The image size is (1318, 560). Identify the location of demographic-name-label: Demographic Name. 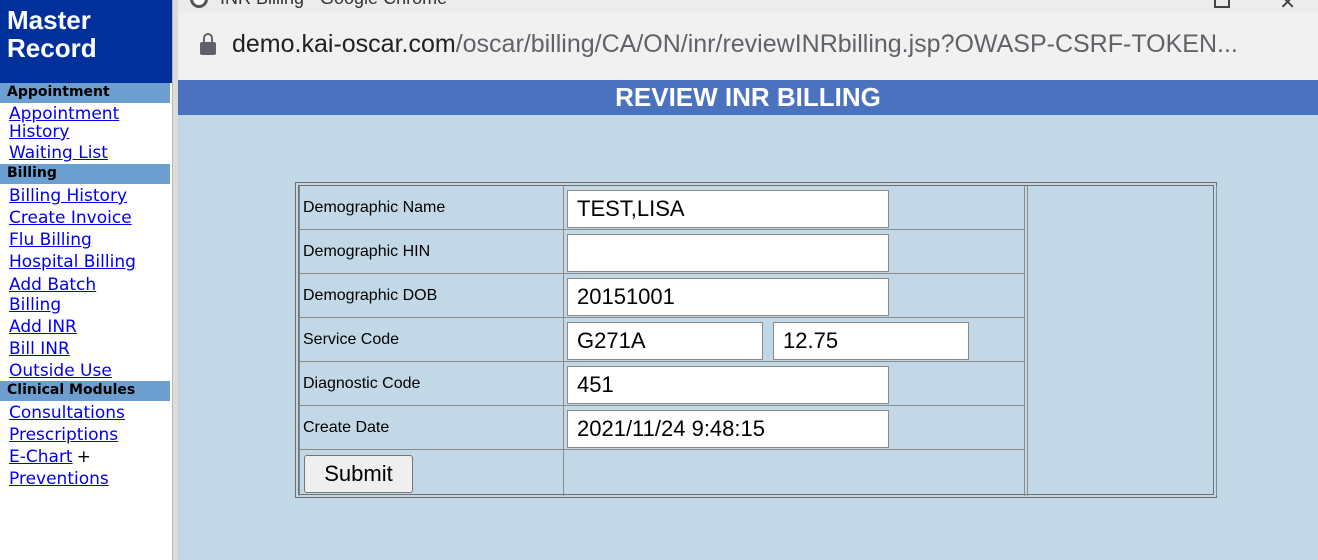
(431, 207).